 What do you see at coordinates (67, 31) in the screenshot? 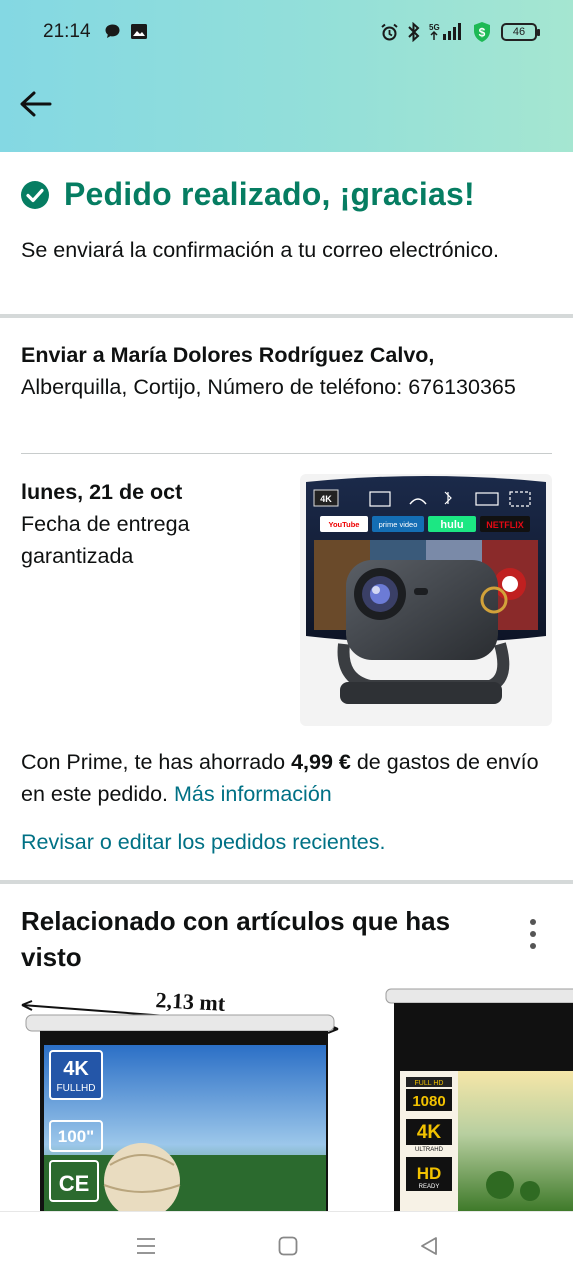
I see `status-time: 21:14` at bounding box center [67, 31].